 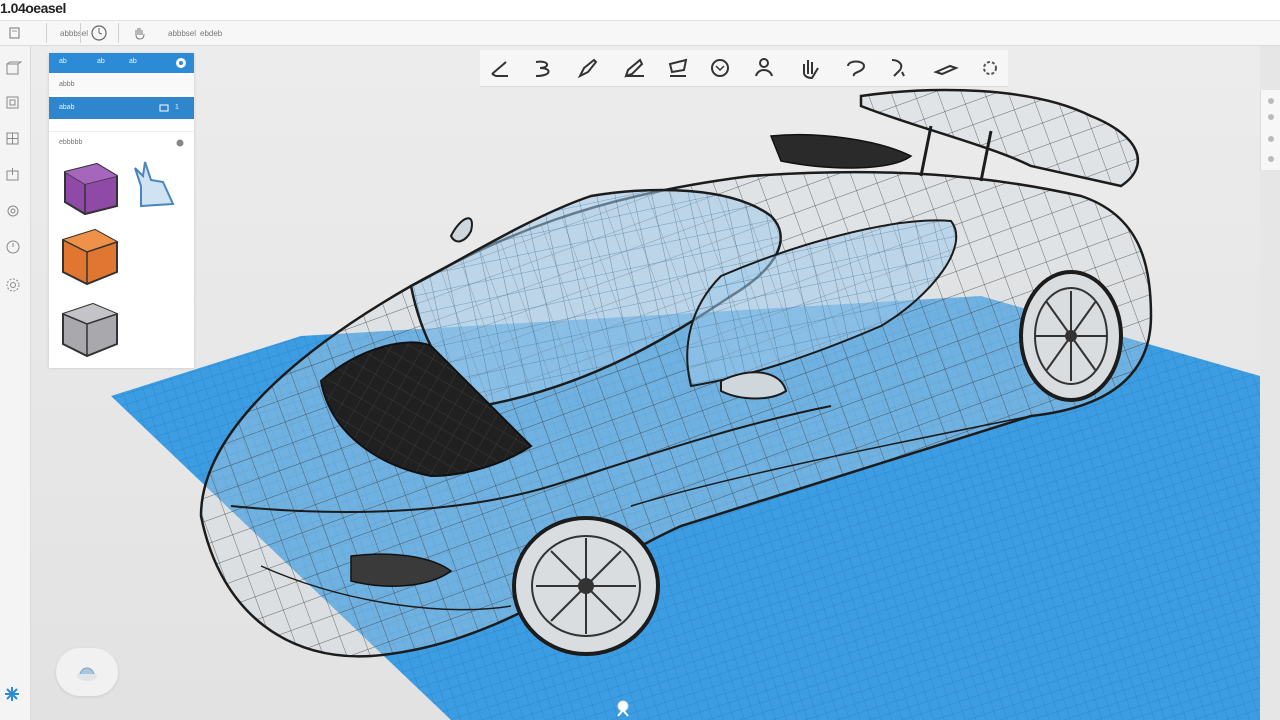 I want to click on brush-icon, so click(x=588, y=68).